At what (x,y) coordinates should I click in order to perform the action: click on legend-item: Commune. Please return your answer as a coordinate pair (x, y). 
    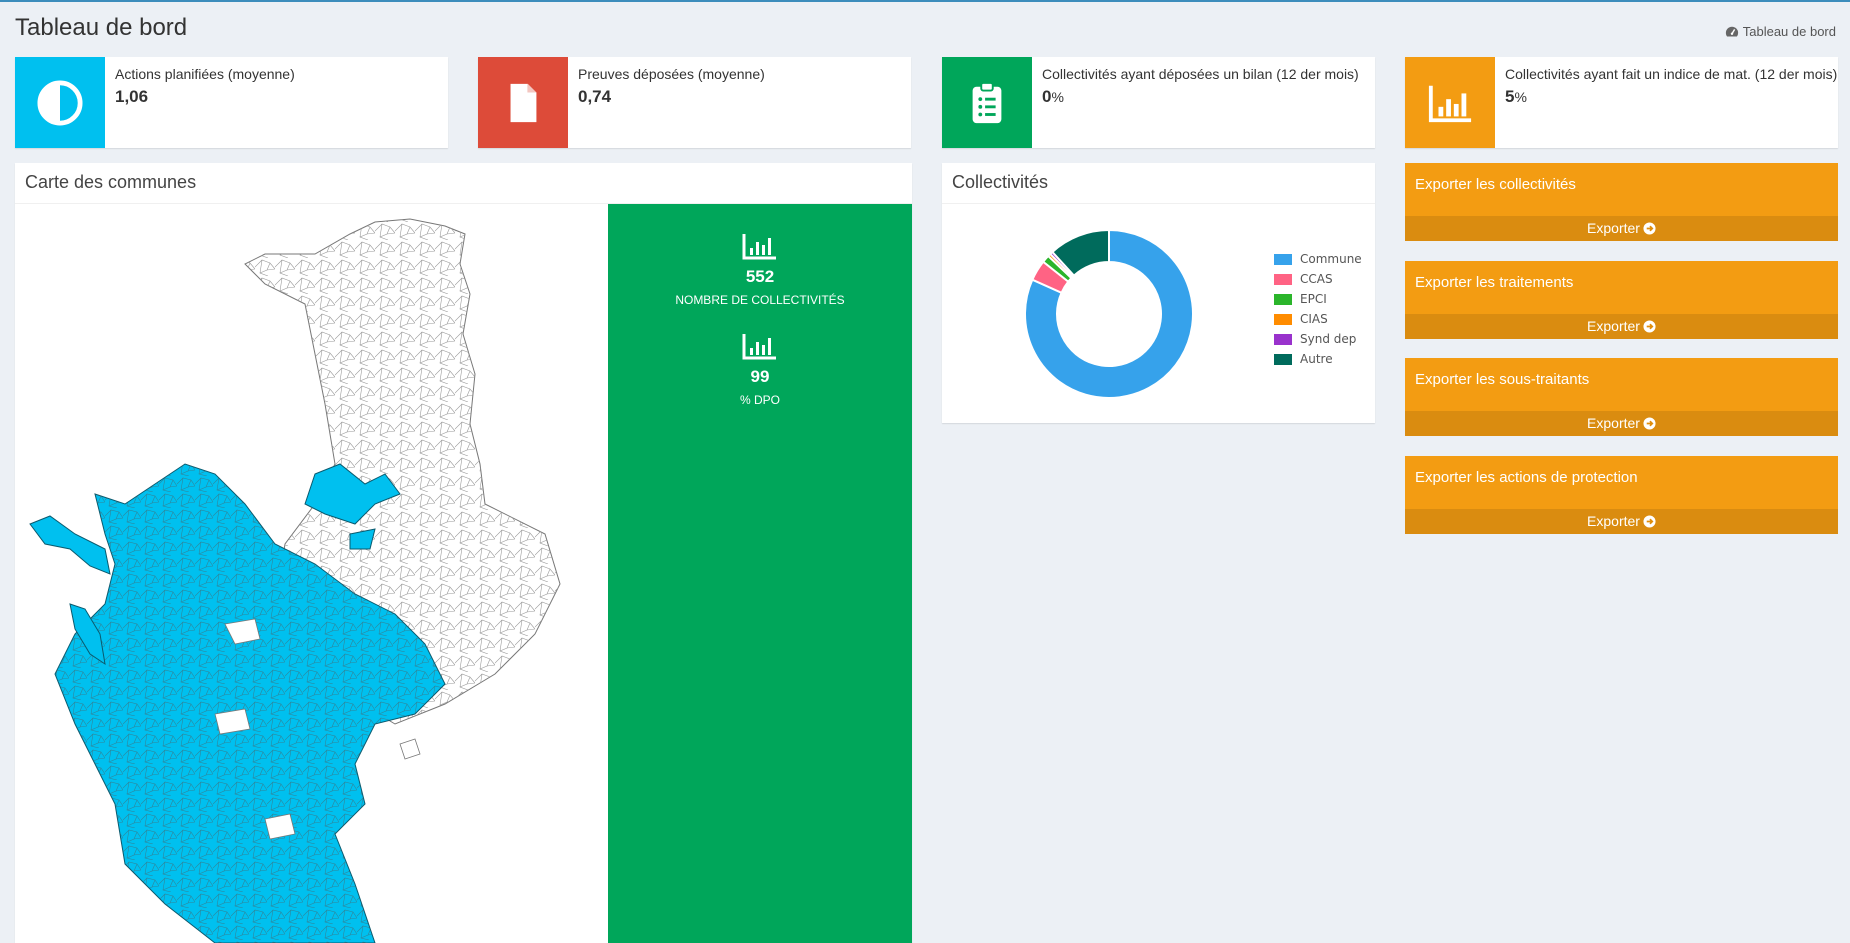
    Looking at the image, I should click on (1318, 259).